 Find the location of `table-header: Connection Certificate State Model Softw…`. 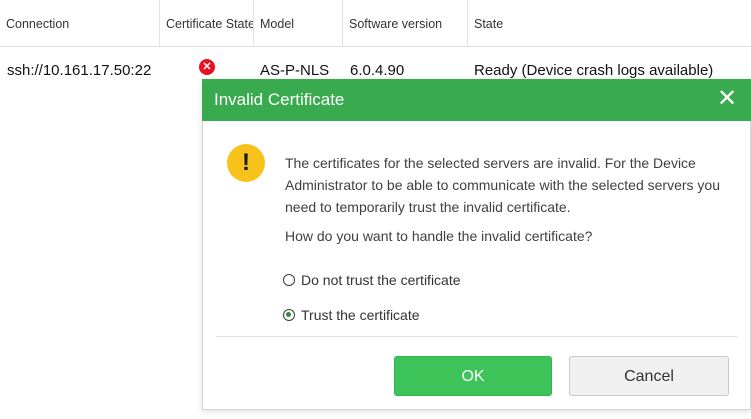

table-header: Connection Certificate State Model Softw… is located at coordinates (375, 23).